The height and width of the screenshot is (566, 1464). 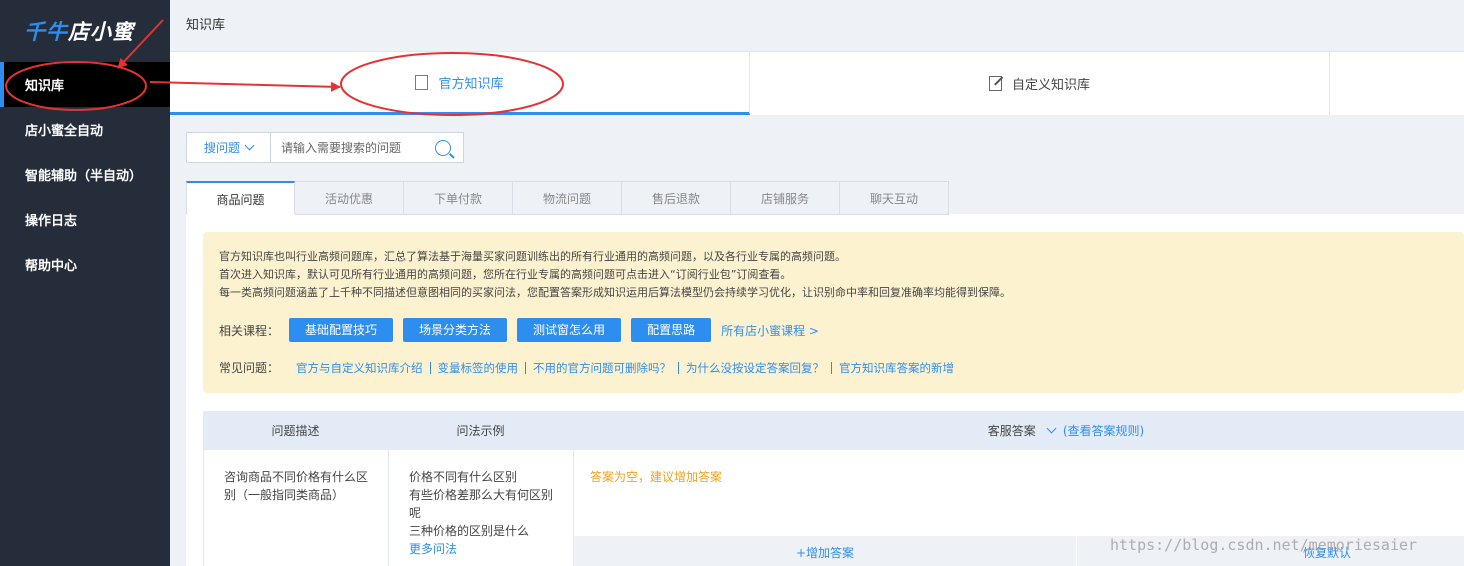 I want to click on sidebar-item-full-auto: 店小蜜全自动, so click(x=85, y=129).